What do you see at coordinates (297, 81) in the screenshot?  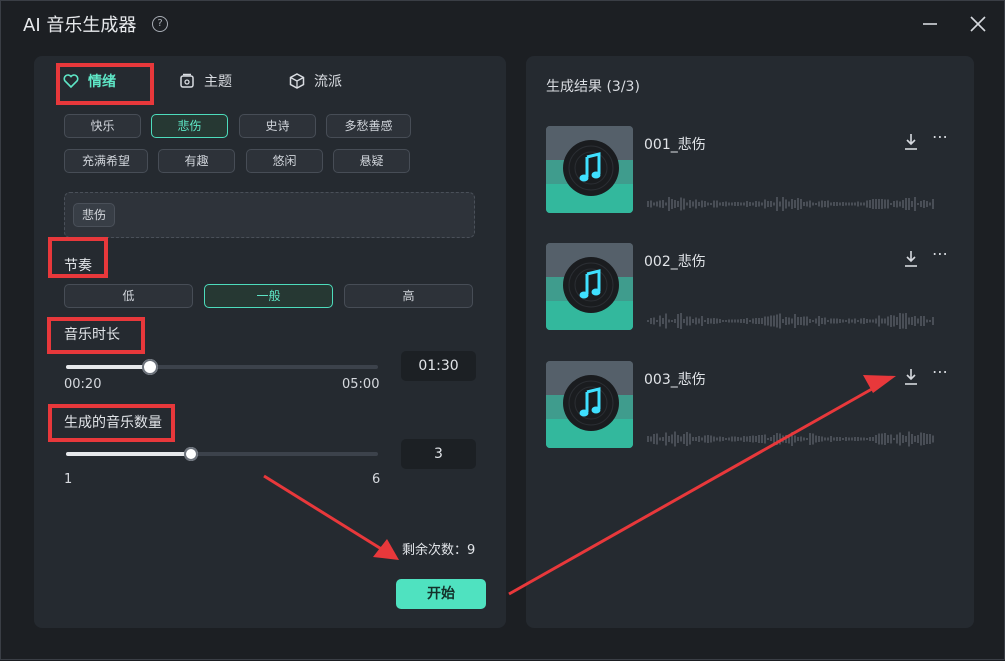 I see `cube-icon` at bounding box center [297, 81].